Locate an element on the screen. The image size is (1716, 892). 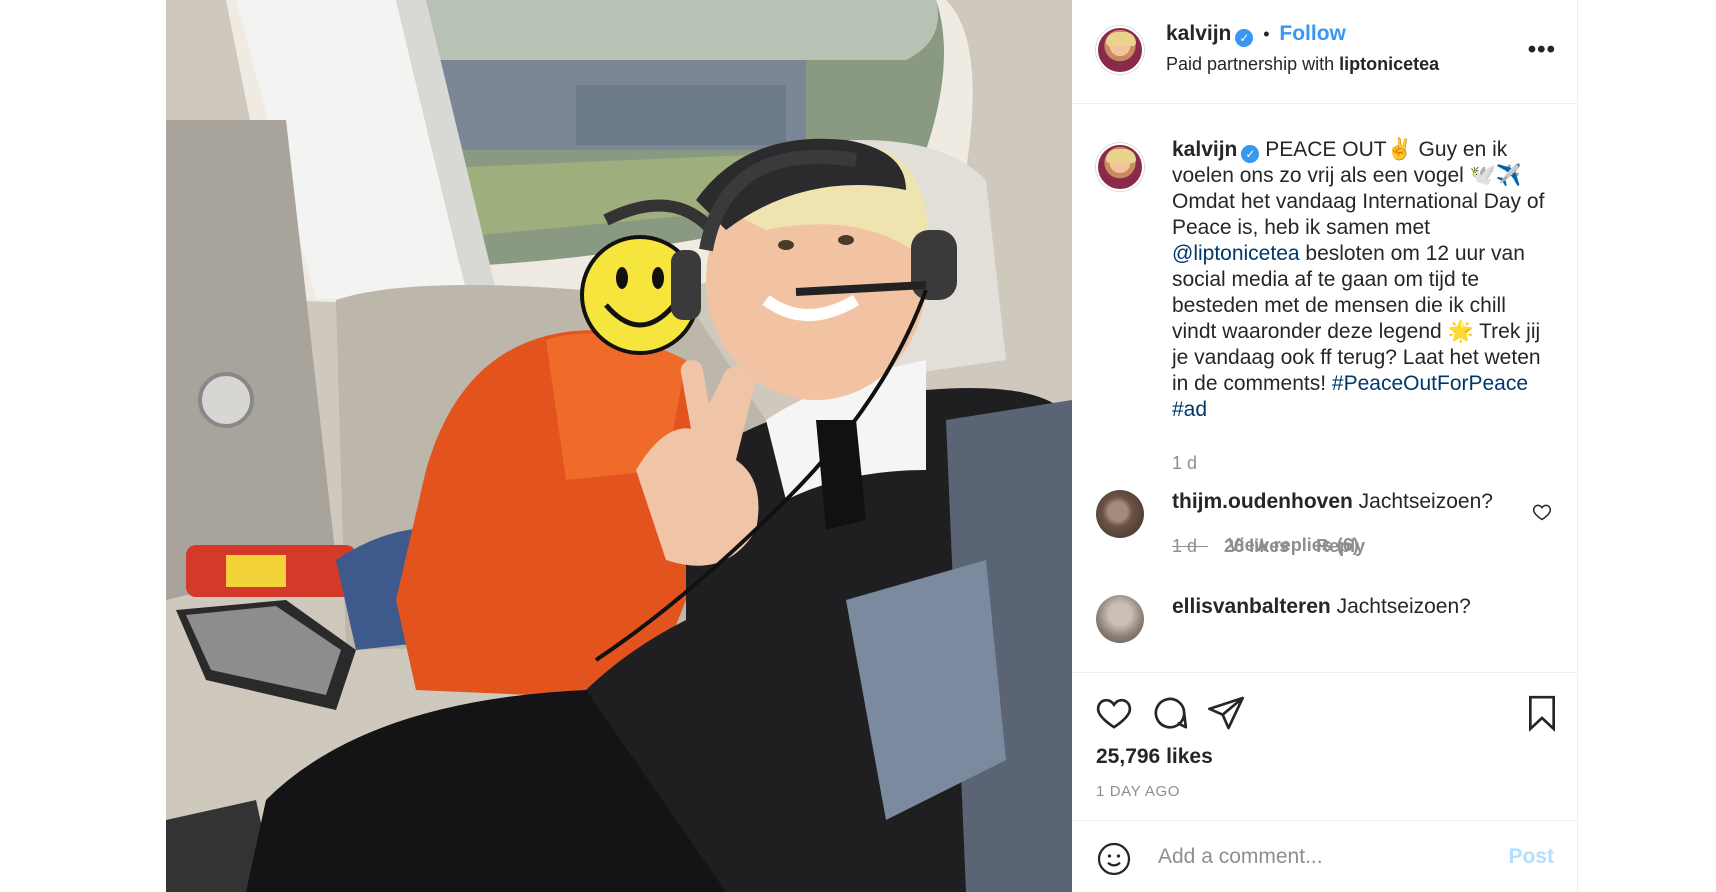
post-comment-button: Post is located at coordinates (1531, 857).